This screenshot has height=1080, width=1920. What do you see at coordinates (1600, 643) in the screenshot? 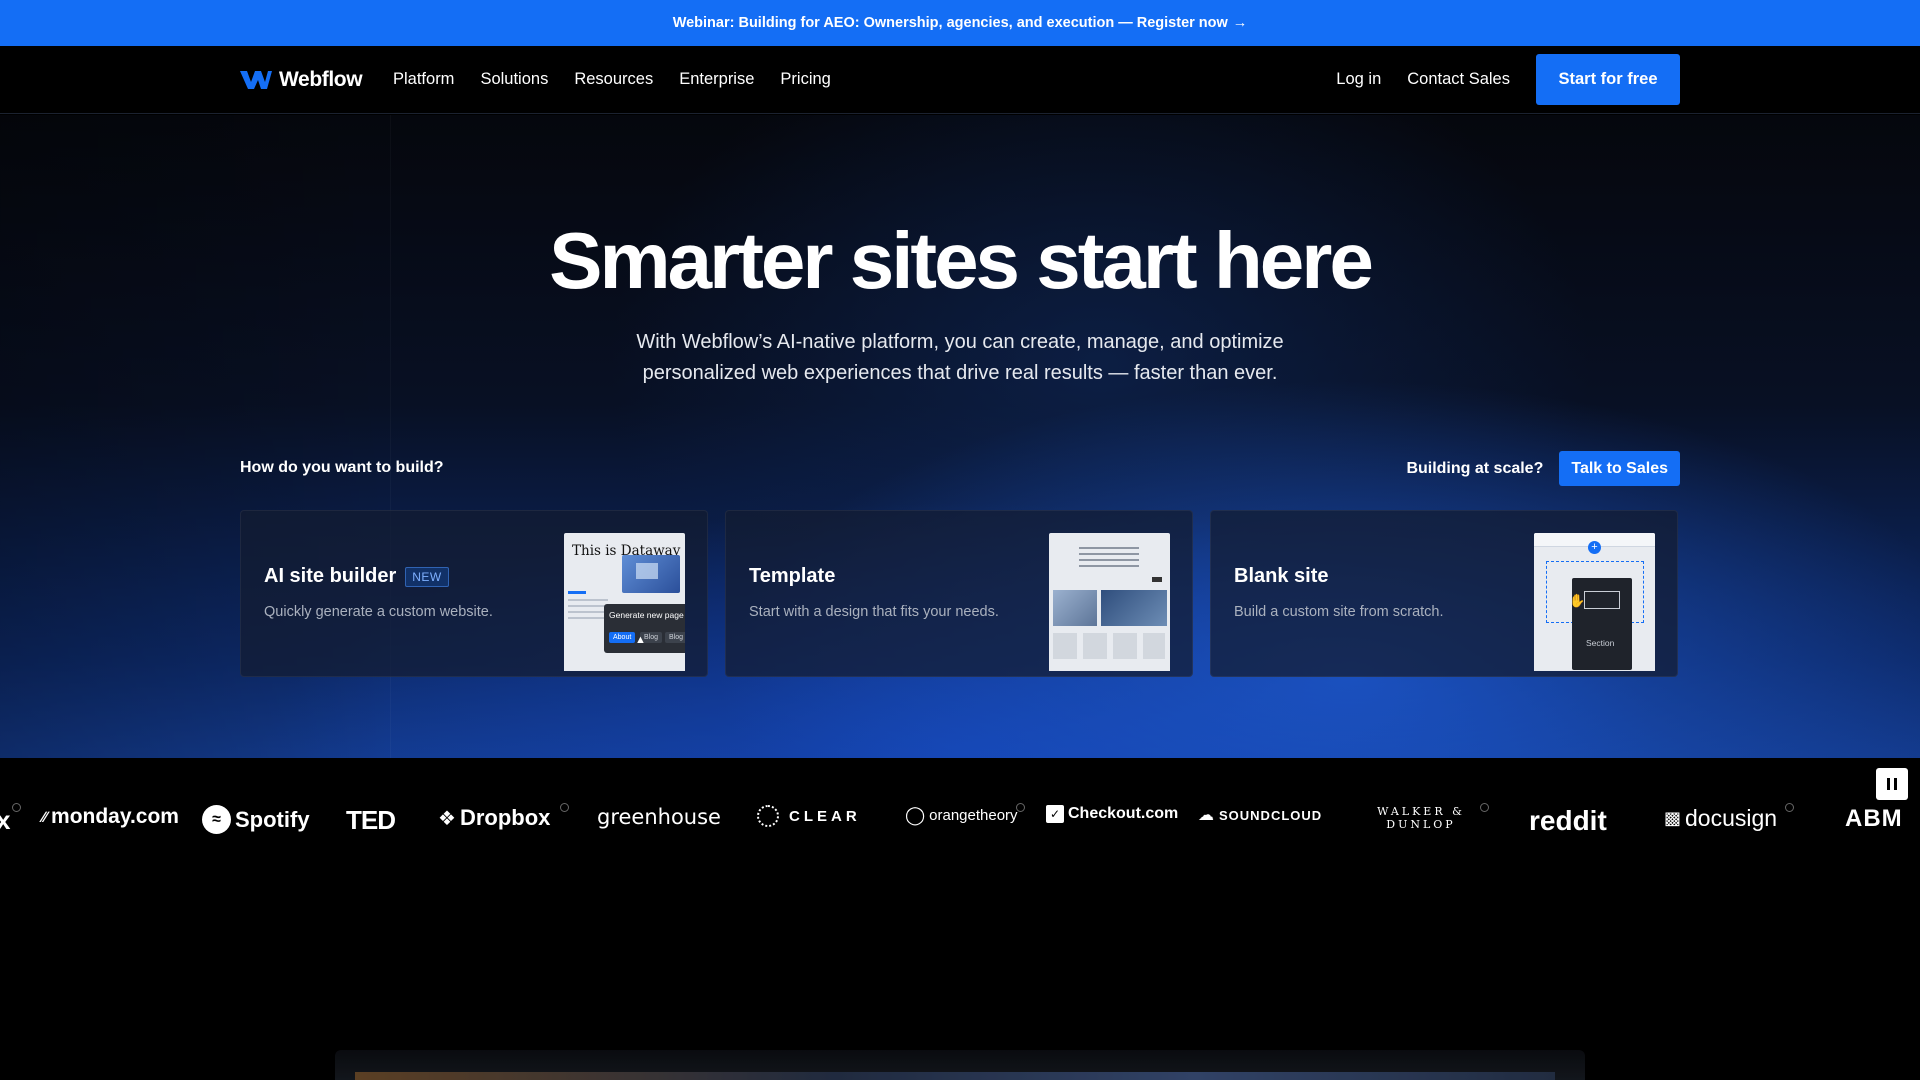
I see `section-label: Section` at bounding box center [1600, 643].